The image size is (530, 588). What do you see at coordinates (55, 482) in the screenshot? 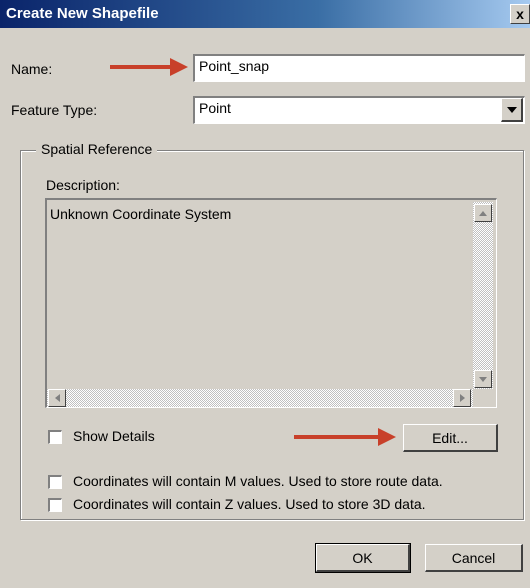
I see `m-values-checkbox` at bounding box center [55, 482].